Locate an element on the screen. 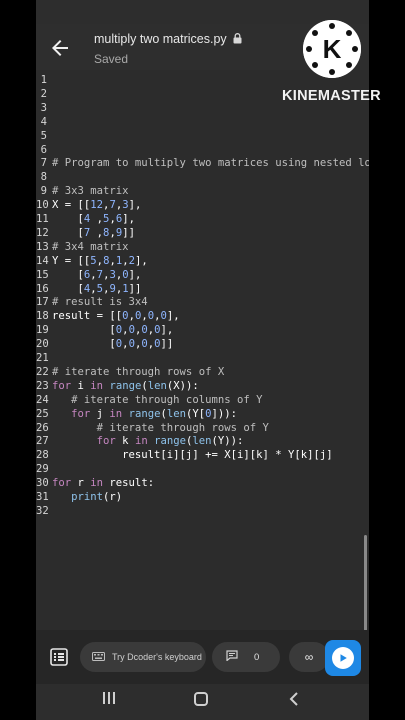 The height and width of the screenshot is (720, 405). code-line: 10 X = [[12,7,3], is located at coordinates (202, 205).